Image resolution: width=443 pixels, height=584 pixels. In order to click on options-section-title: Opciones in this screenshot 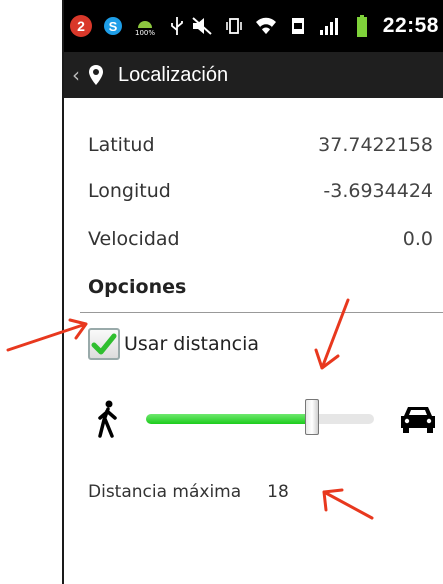, I will do `click(137, 287)`.